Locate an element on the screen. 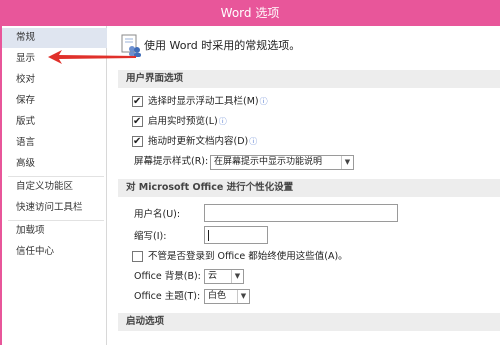  screentip-style-label: 屏幕提示样式(R): is located at coordinates (171, 161).